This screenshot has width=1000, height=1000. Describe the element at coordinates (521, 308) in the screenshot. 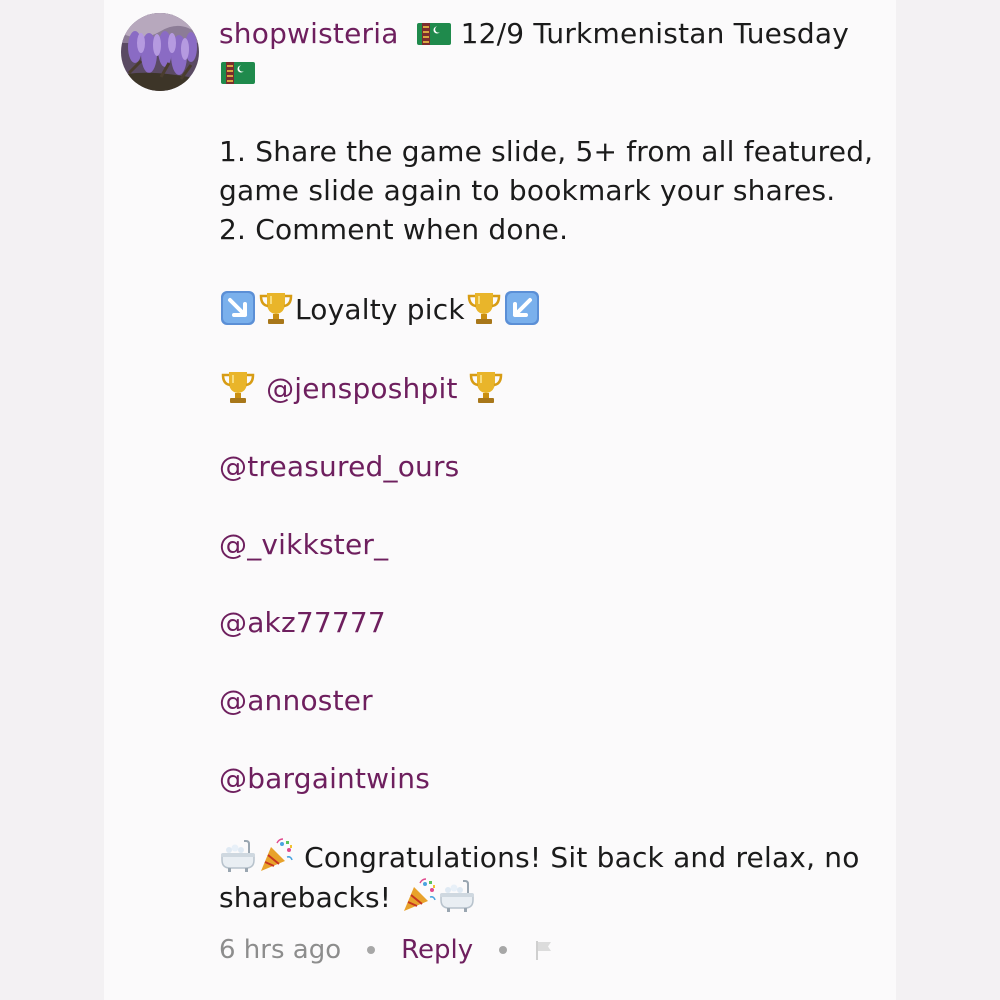

I see `arrow-down-left-icon` at that location.